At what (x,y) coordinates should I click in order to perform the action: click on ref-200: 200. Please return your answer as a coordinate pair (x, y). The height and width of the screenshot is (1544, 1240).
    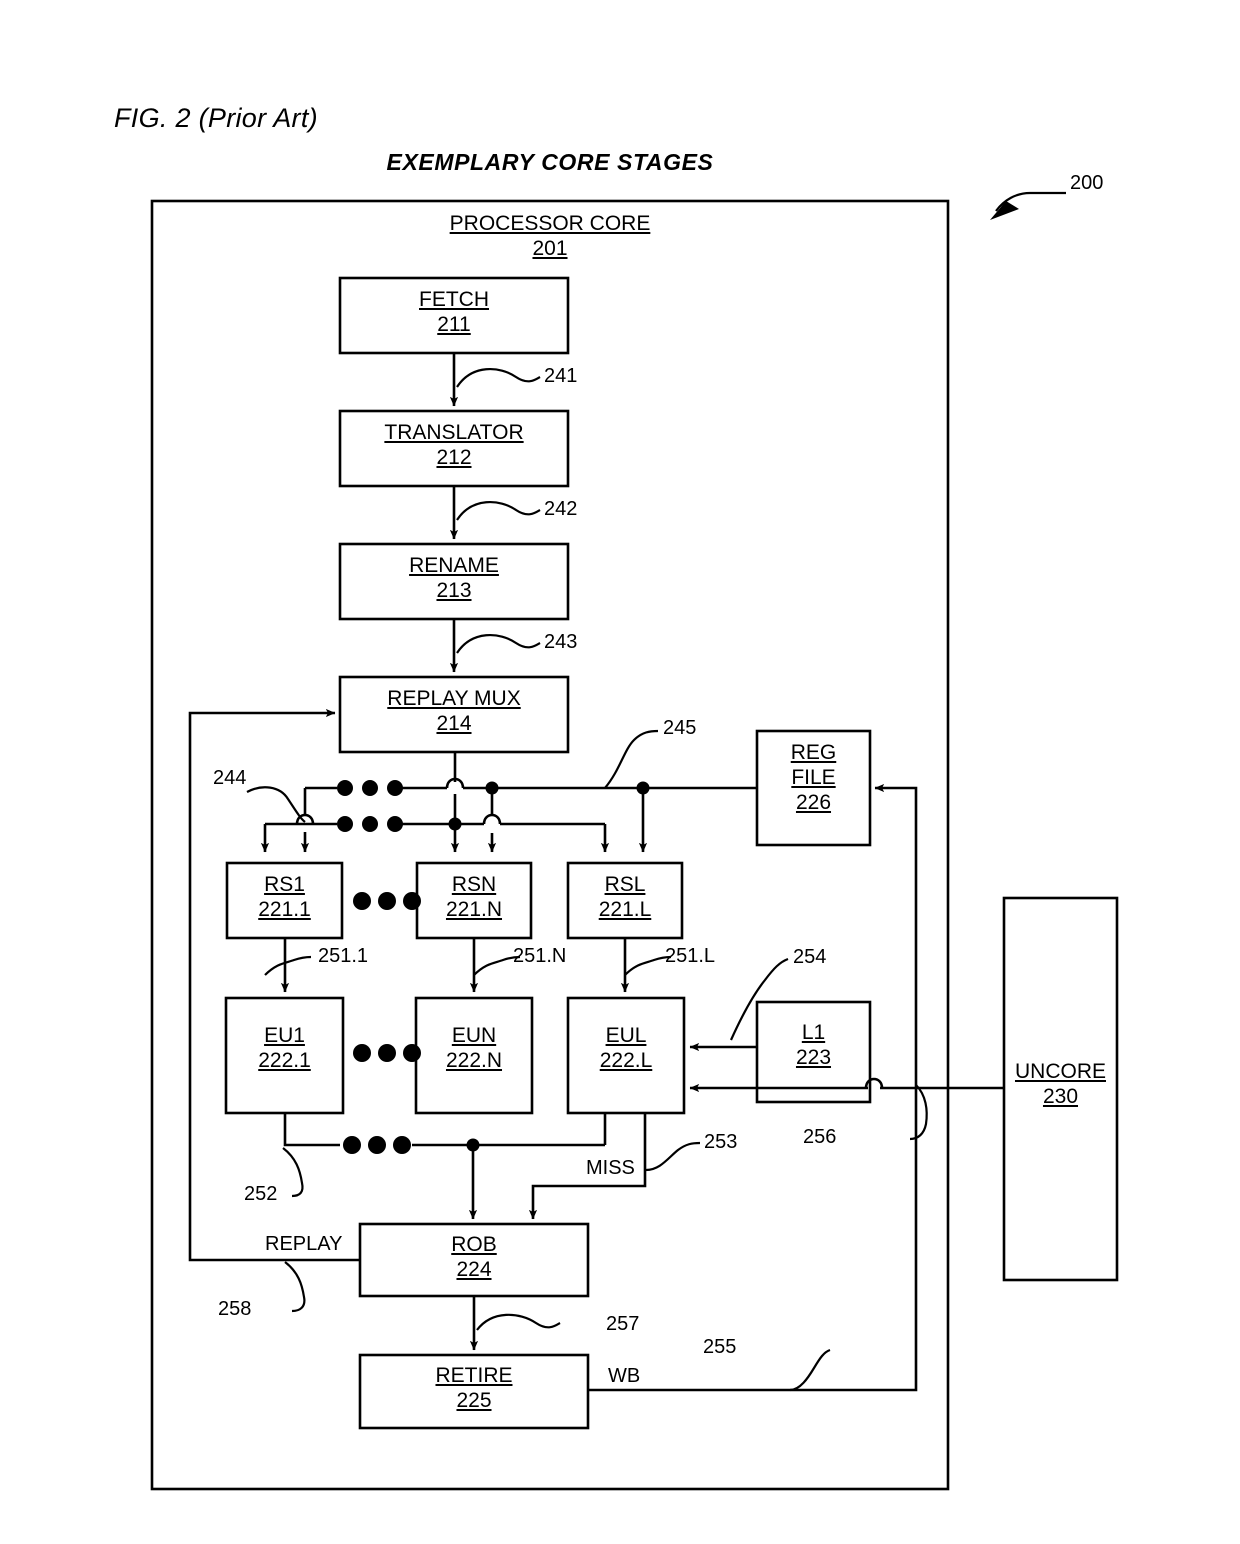
    Looking at the image, I should click on (1087, 183).